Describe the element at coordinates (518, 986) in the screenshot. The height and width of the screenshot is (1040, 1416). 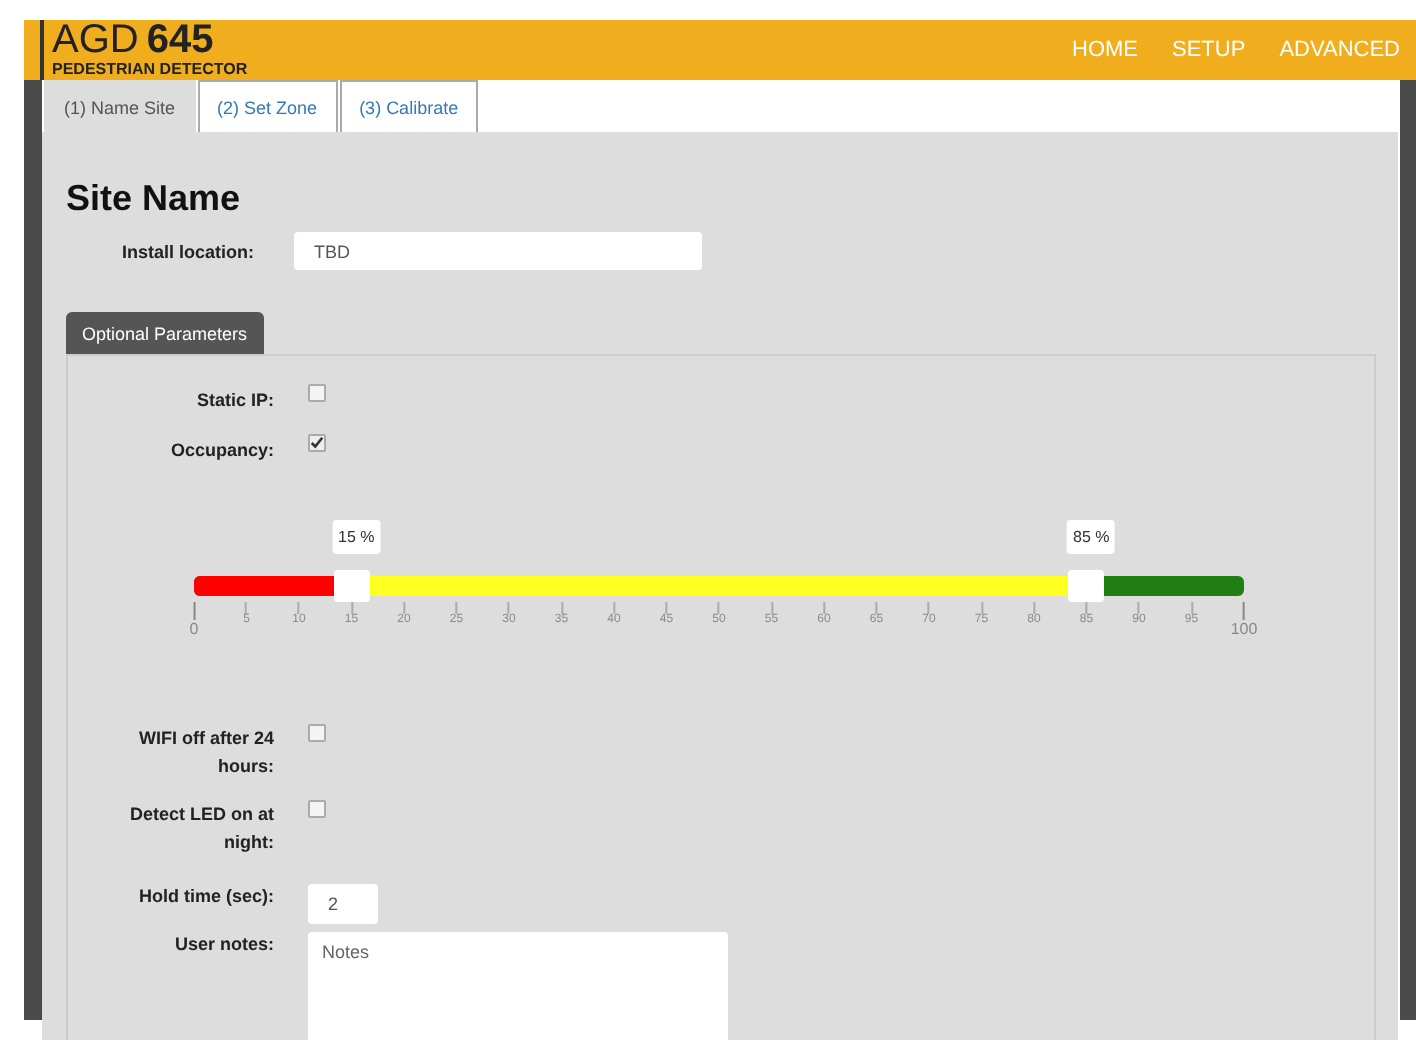
I see `user-notes-field: Notes` at that location.